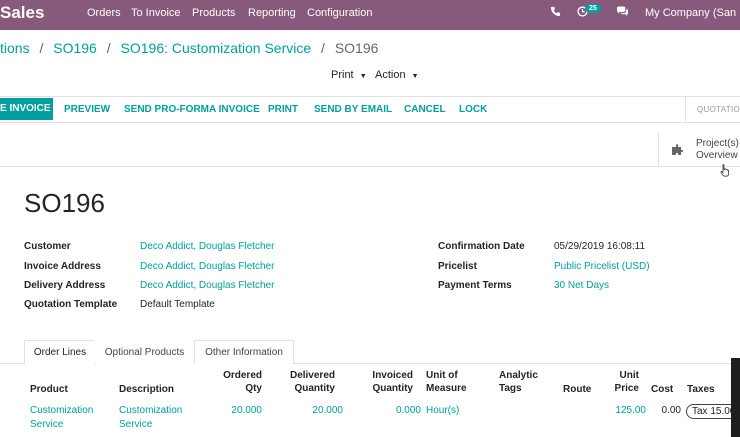  What do you see at coordinates (65, 285) in the screenshot?
I see `delivery-address-label: Delivery Address` at bounding box center [65, 285].